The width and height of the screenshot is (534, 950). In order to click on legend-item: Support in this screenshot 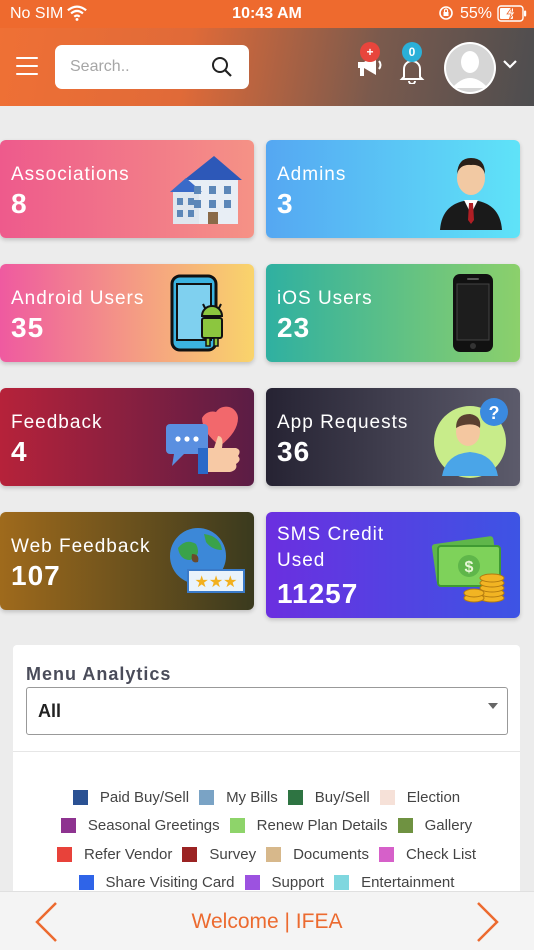, I will do `click(284, 883)`.